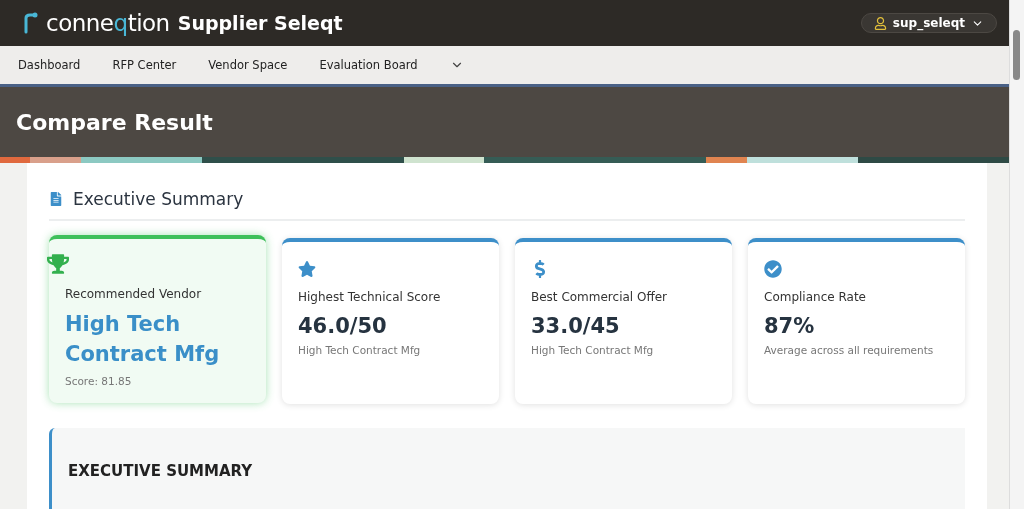 Image resolution: width=1024 pixels, height=509 pixels. Describe the element at coordinates (849, 350) in the screenshot. I see `card-note: Average across all requirements` at that location.